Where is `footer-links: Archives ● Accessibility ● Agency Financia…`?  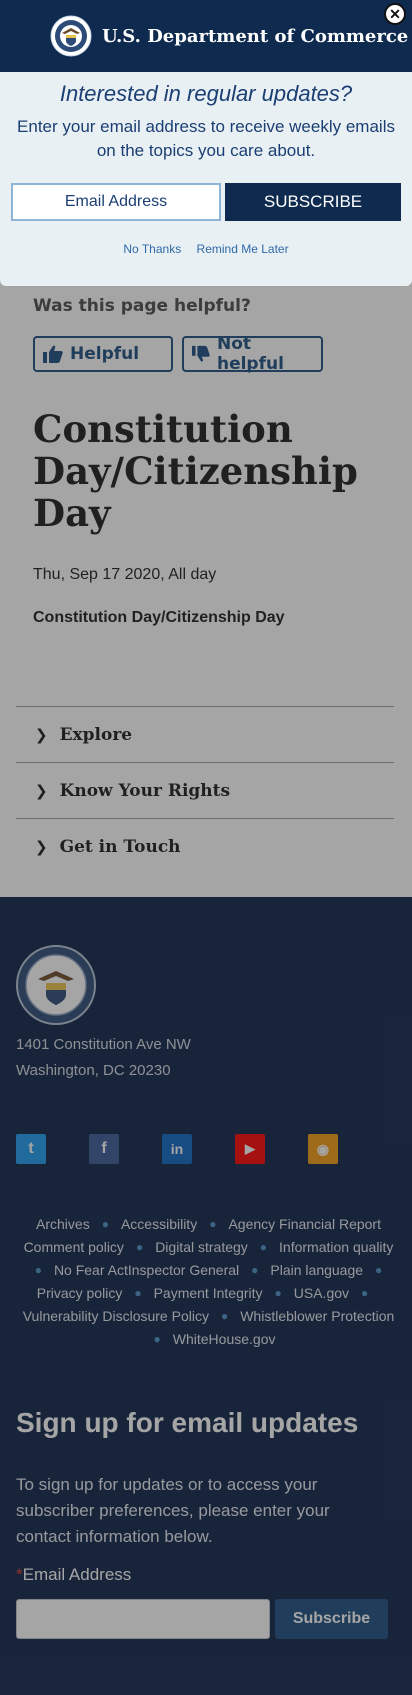
footer-links: Archives ● Accessibility ● Agency Financia… is located at coordinates (208, 1282).